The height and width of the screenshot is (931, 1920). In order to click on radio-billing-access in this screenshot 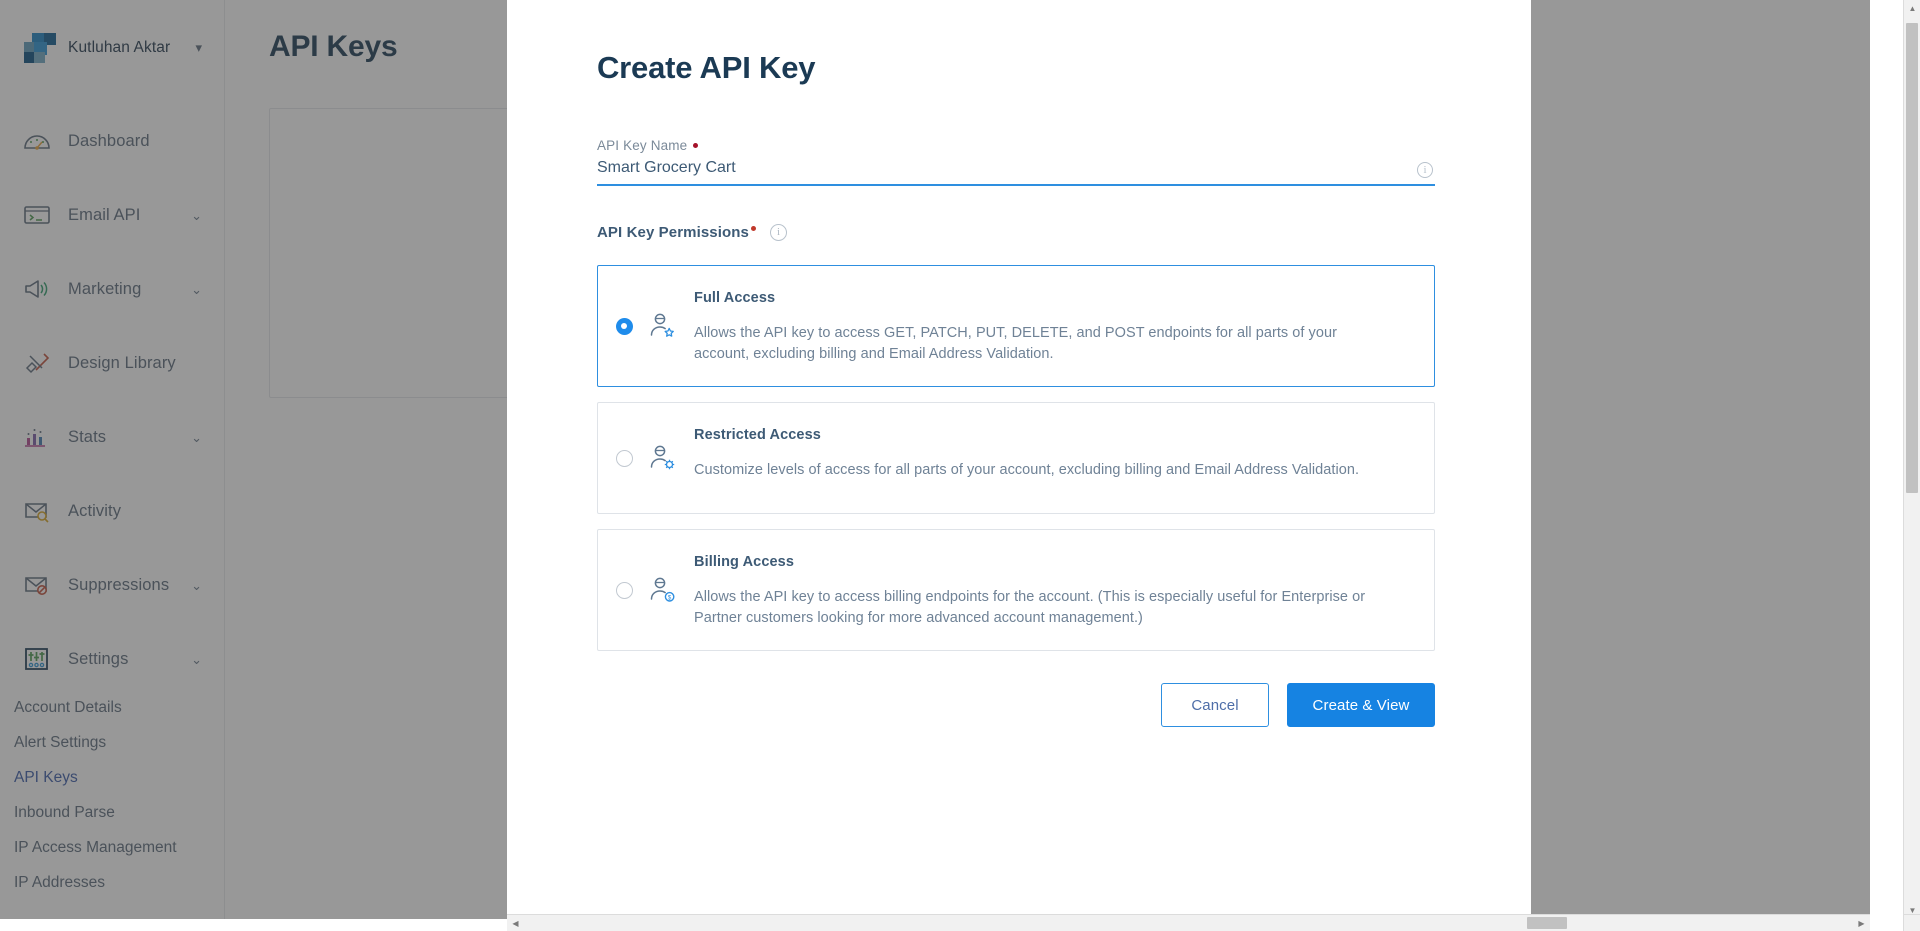, I will do `click(624, 590)`.